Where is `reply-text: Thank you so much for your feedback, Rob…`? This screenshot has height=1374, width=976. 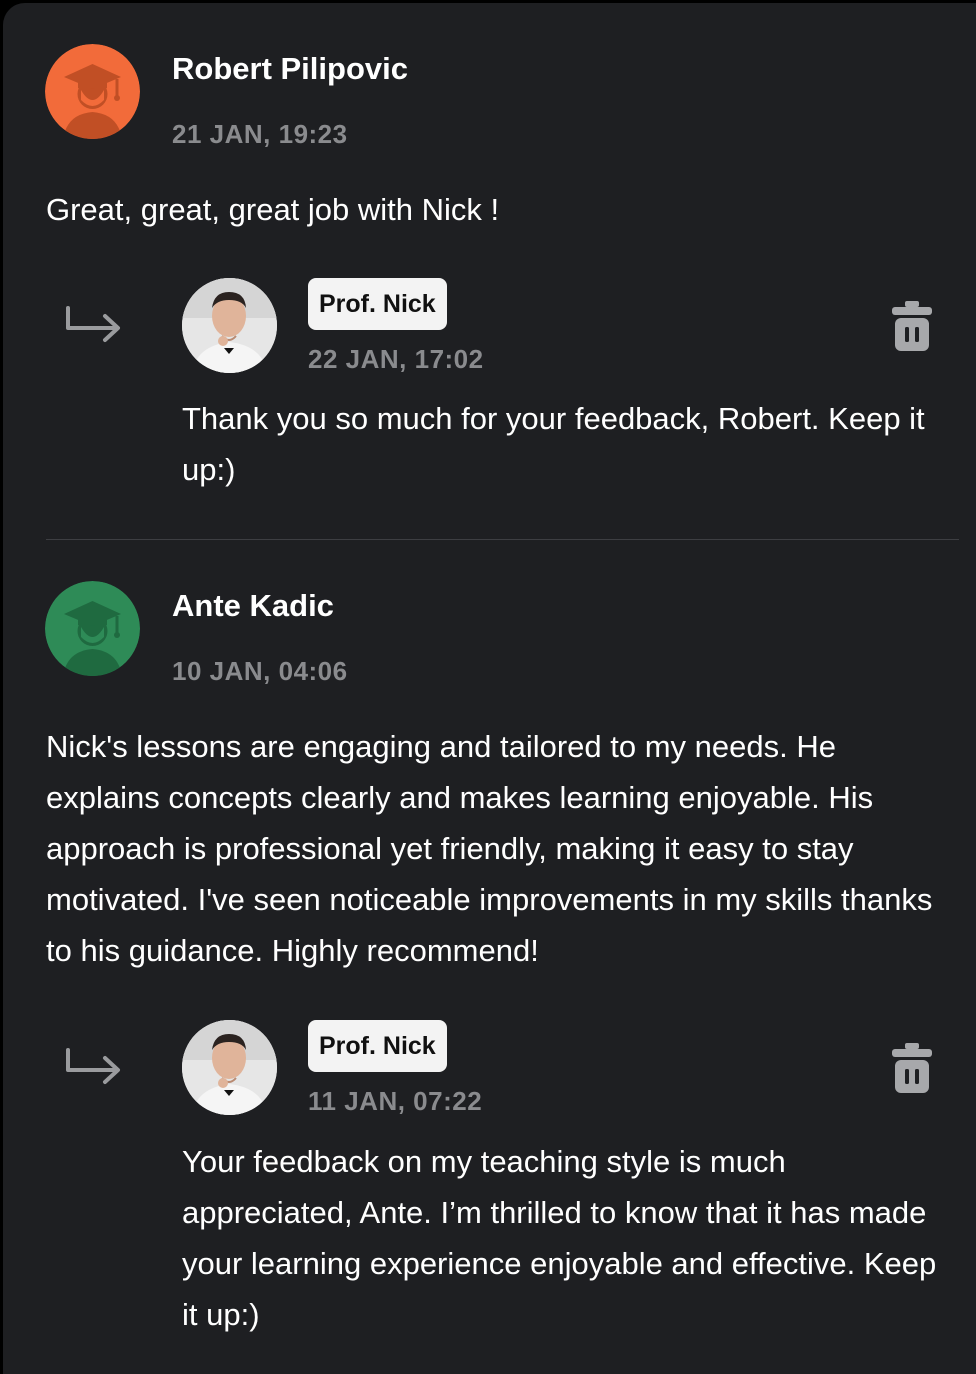 reply-text: Thank you so much for your feedback, Rob… is located at coordinates (553, 444).